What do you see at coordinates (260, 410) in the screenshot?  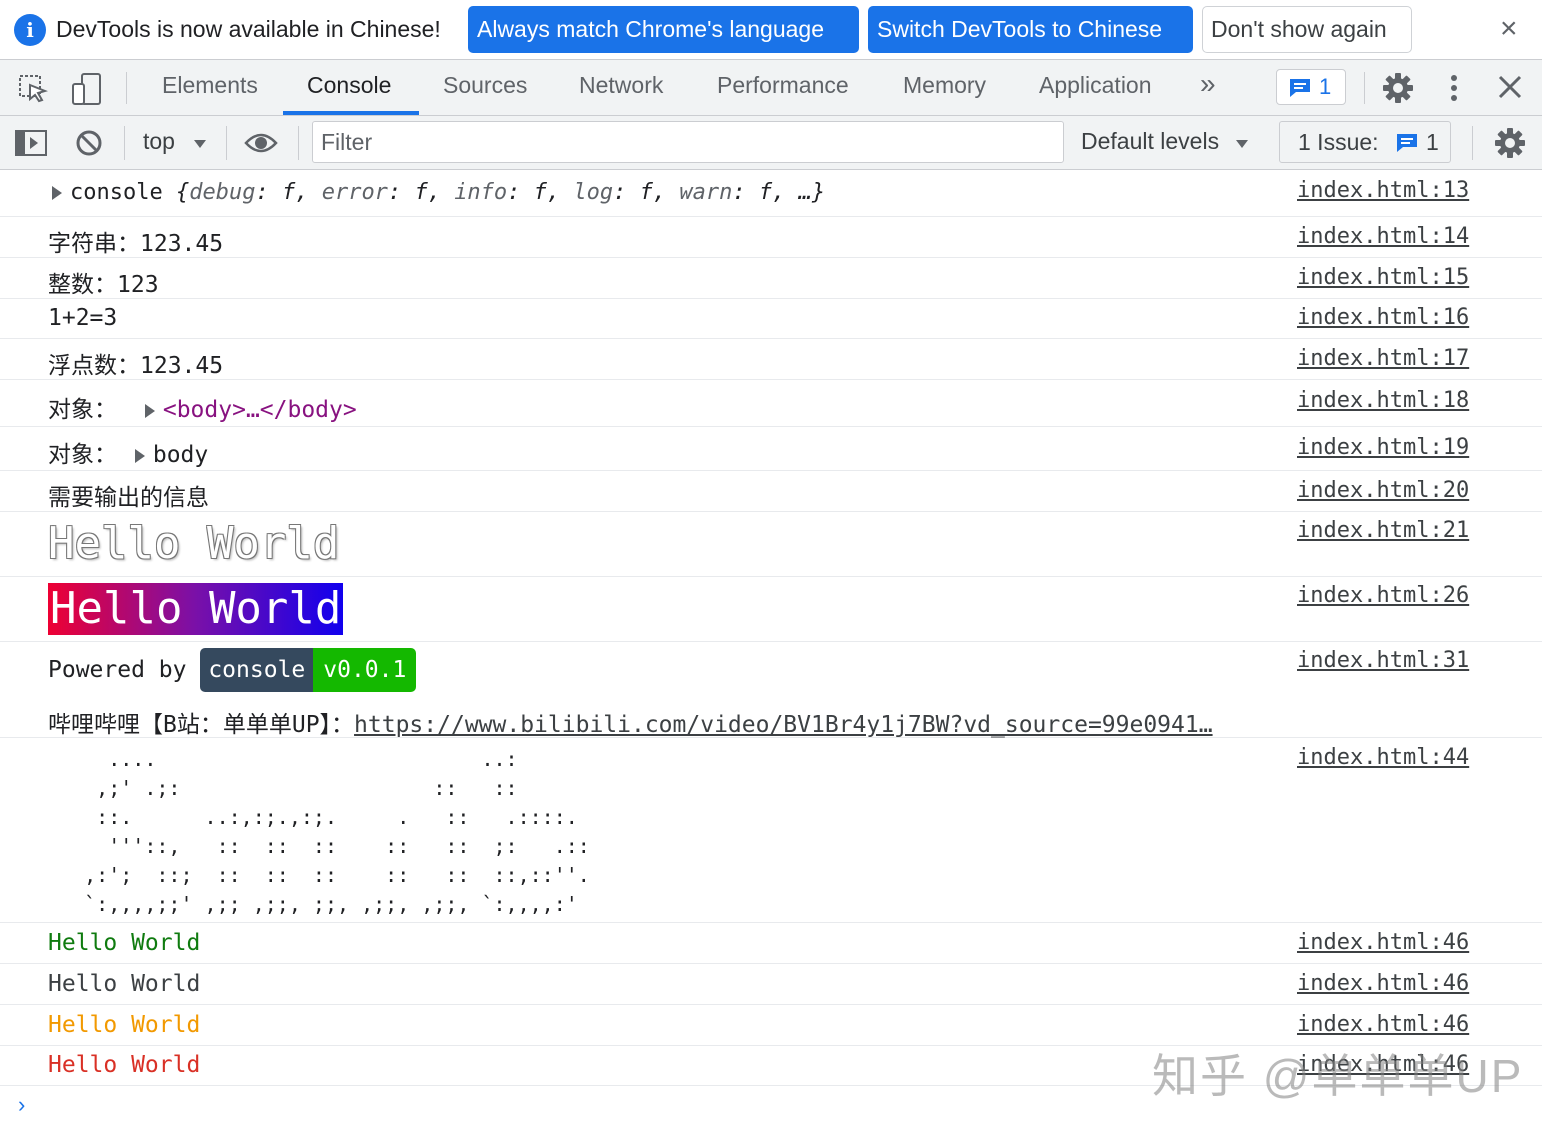 I see `dom-node-preview: <body>…</body>` at bounding box center [260, 410].